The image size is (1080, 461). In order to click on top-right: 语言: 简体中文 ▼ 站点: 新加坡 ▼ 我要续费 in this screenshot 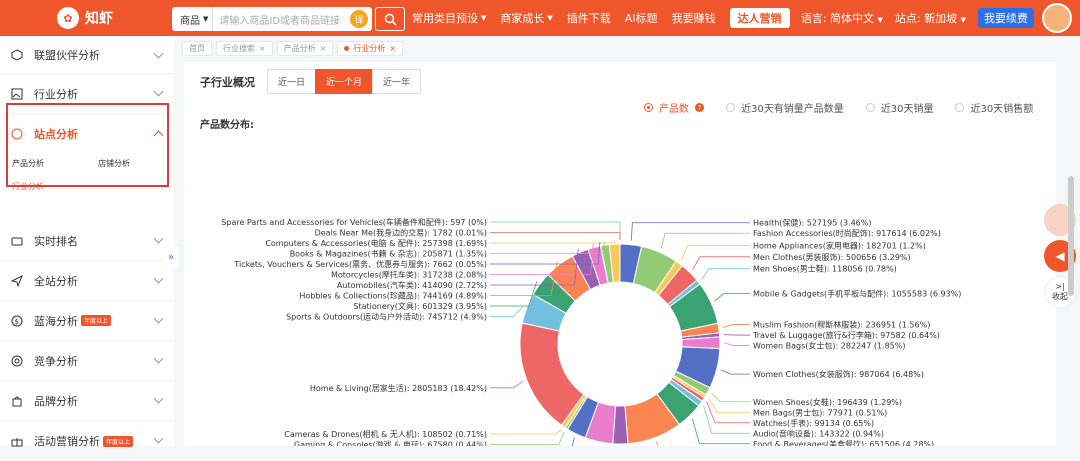, I will do `click(917, 18)`.